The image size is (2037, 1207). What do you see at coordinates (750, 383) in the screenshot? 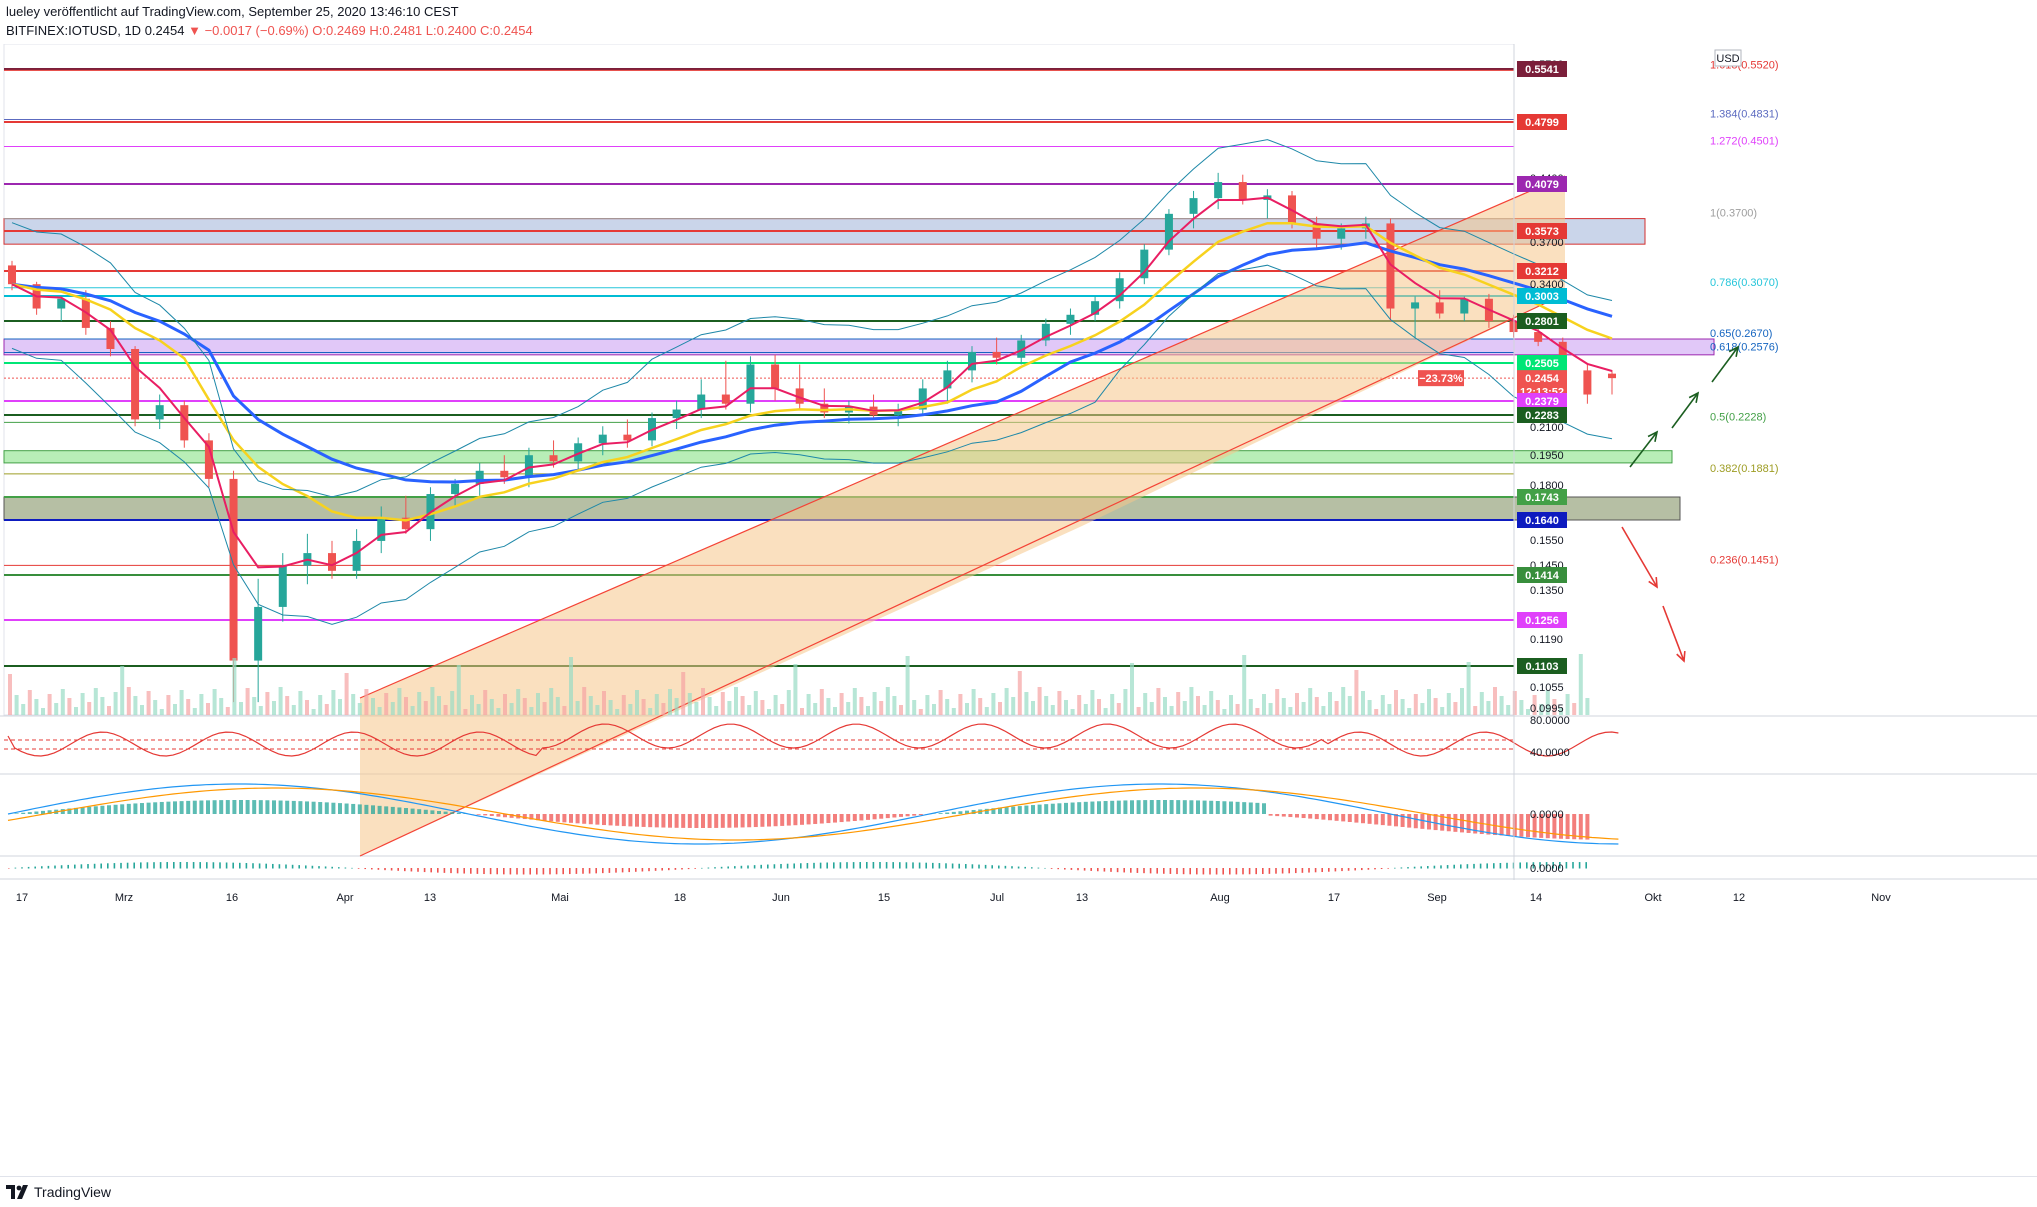
I see `candle-body` at bounding box center [750, 383].